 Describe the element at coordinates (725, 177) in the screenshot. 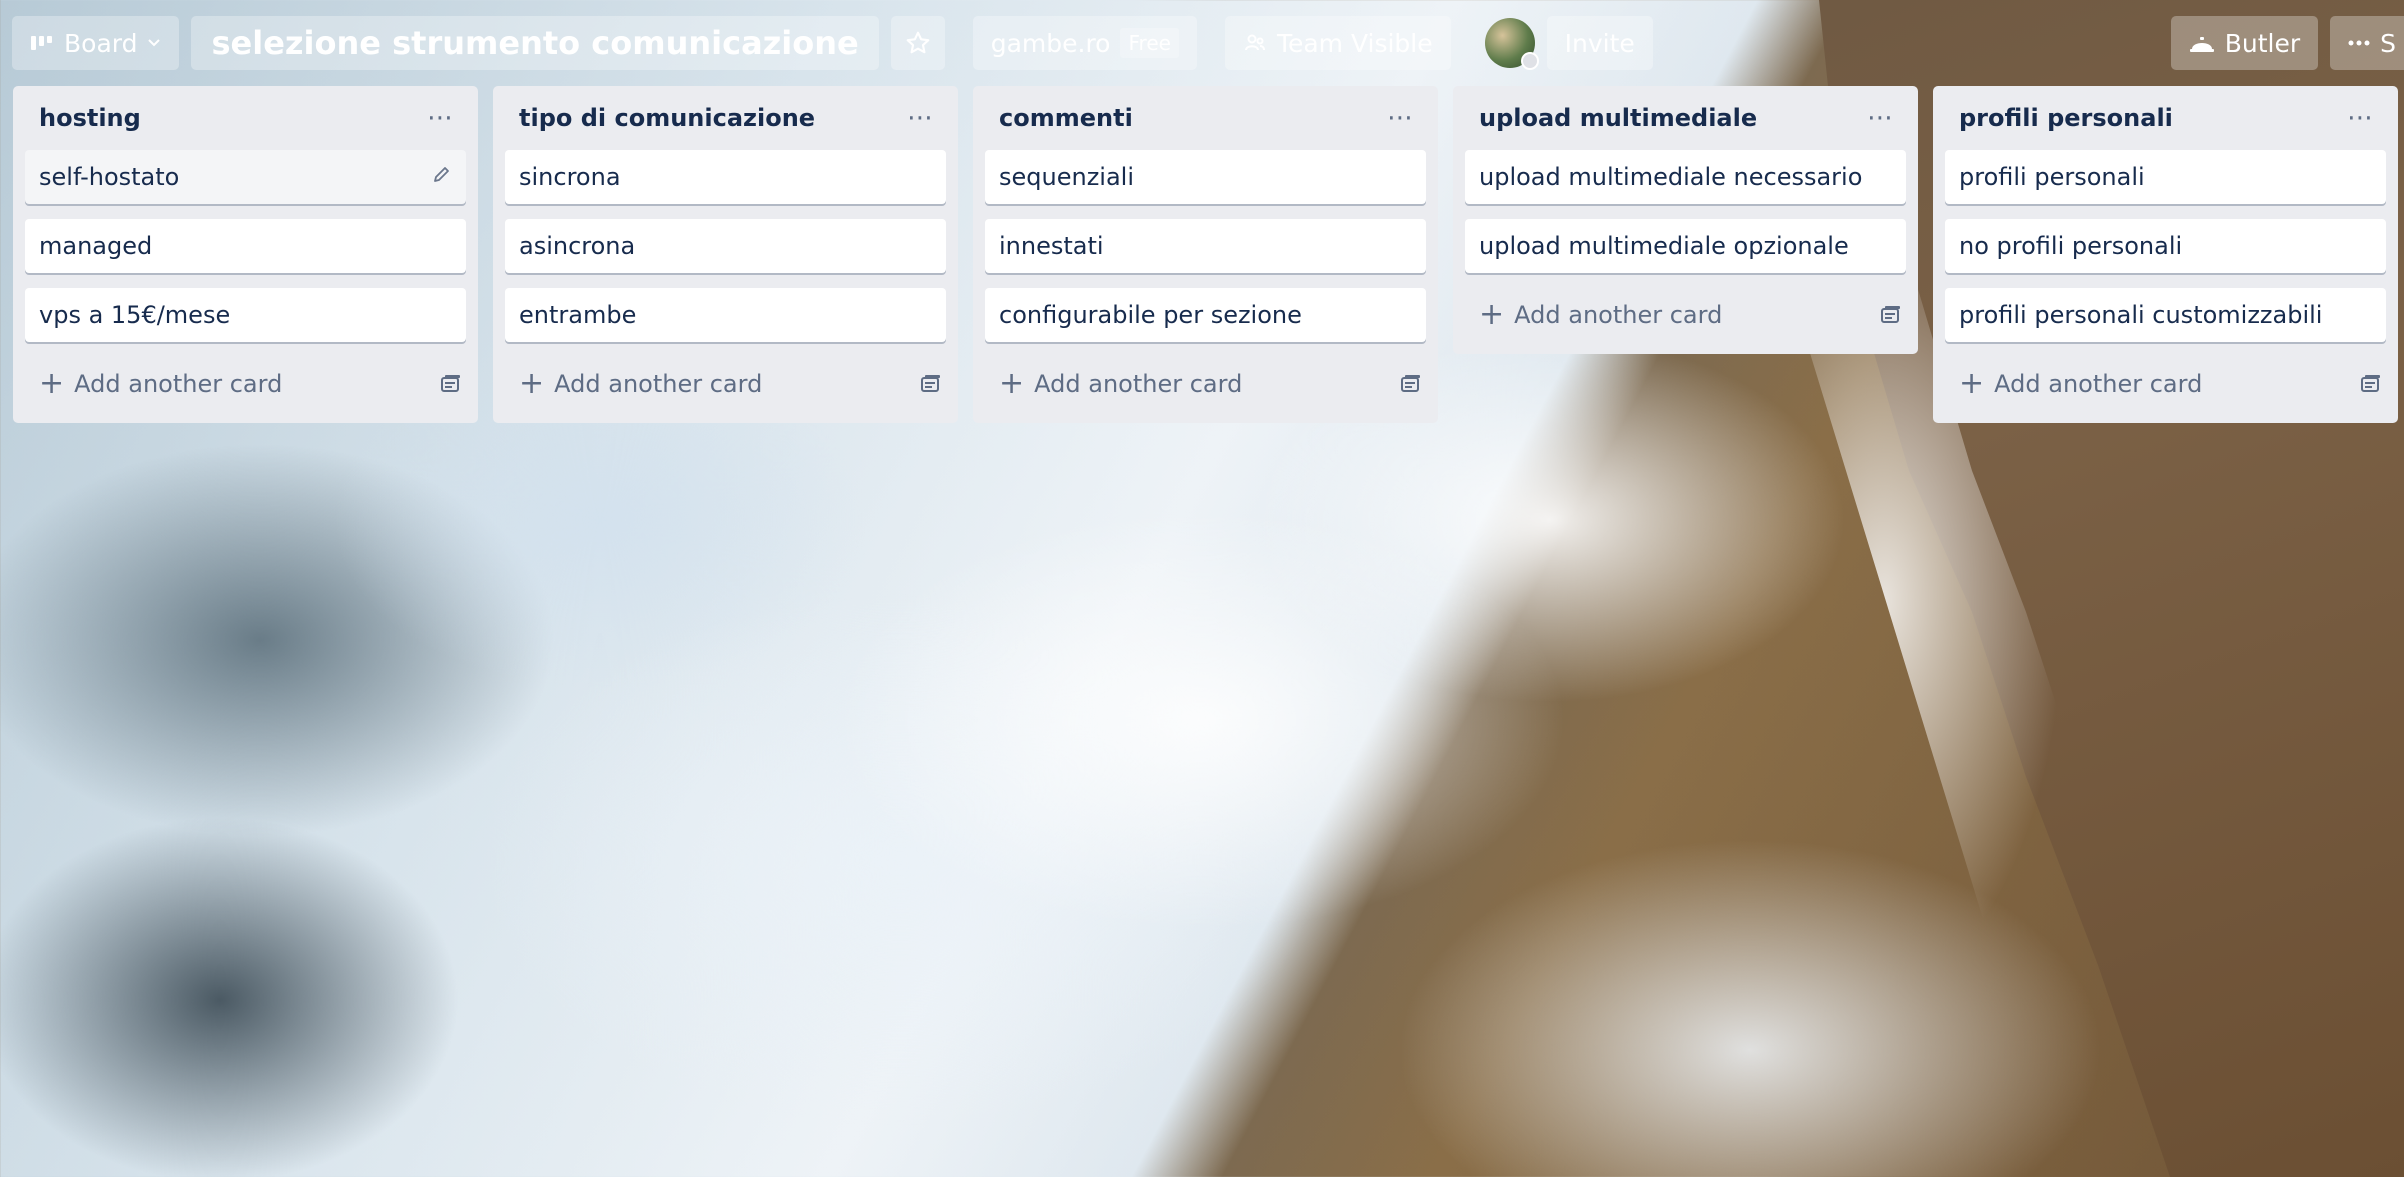

I see `card: sincrona` at that location.